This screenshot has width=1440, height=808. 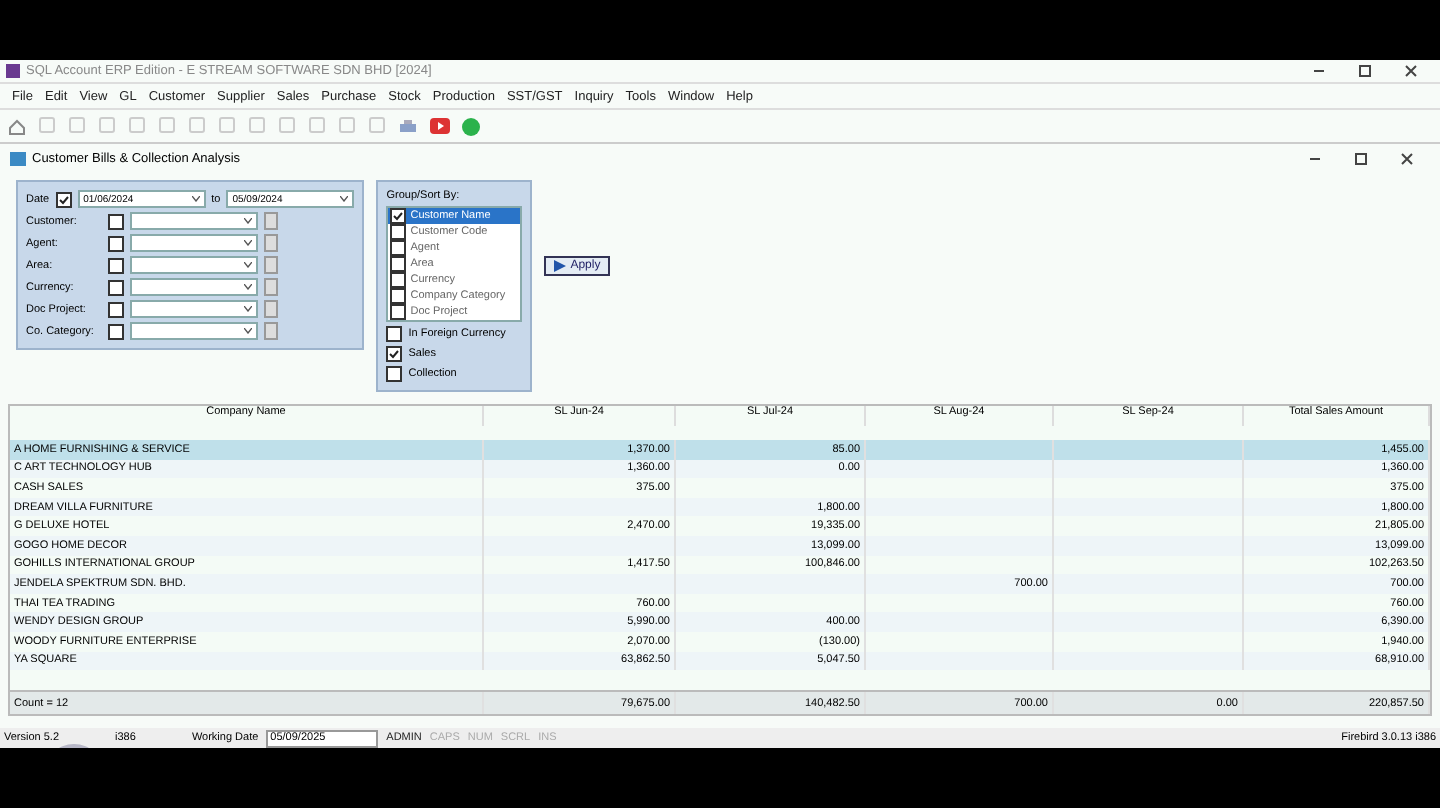 What do you see at coordinates (13, 71) in the screenshot?
I see `app-logo-icon` at bounding box center [13, 71].